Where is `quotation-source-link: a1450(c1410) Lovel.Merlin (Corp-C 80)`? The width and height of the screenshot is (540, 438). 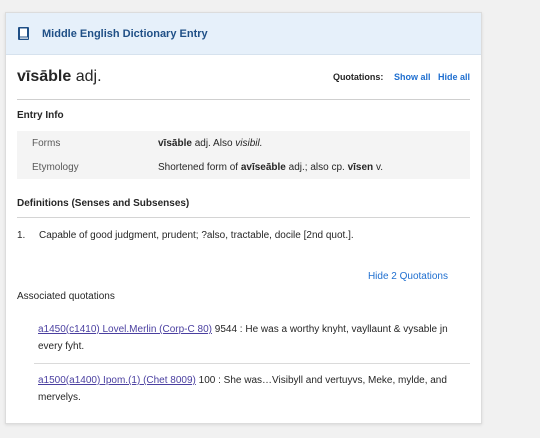 quotation-source-link: a1450(c1410) Lovel.Merlin (Corp-C 80) is located at coordinates (125, 329).